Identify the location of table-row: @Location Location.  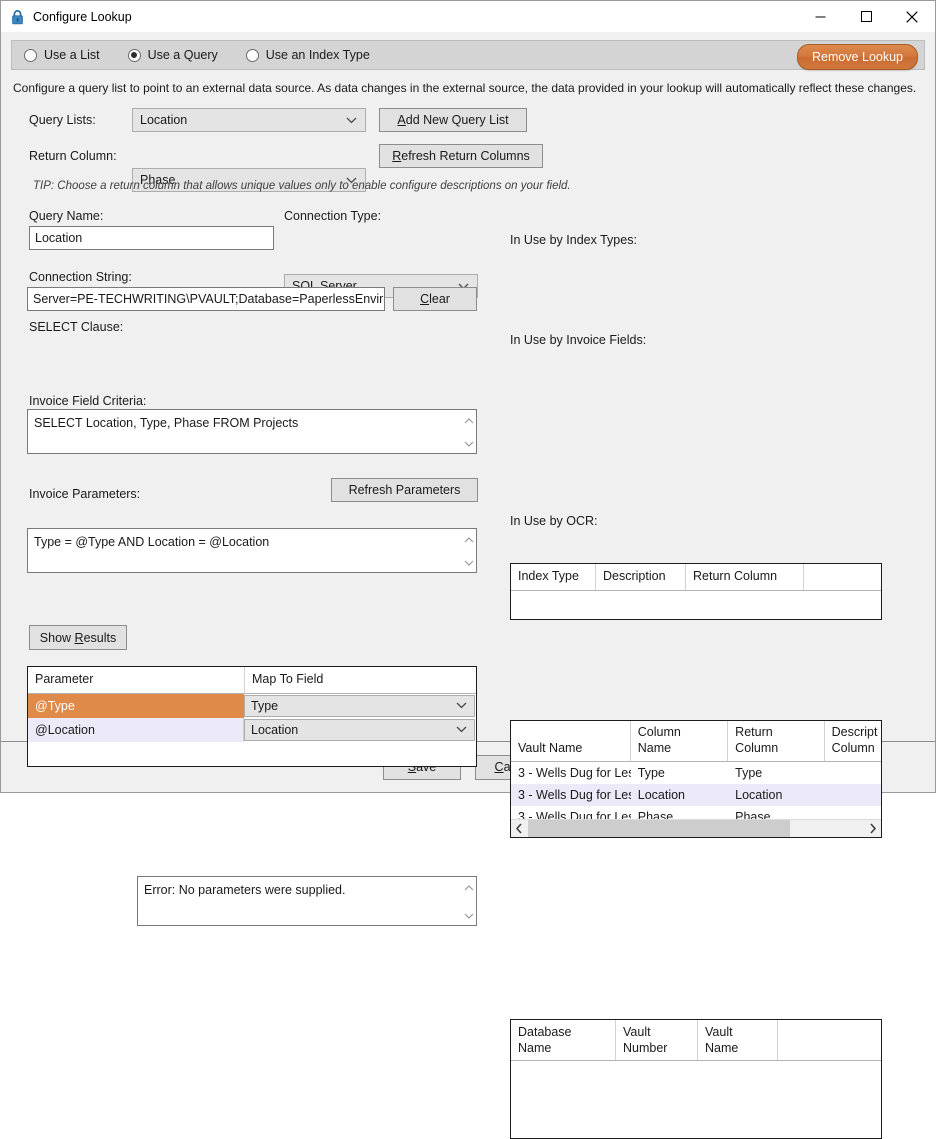
(252, 729).